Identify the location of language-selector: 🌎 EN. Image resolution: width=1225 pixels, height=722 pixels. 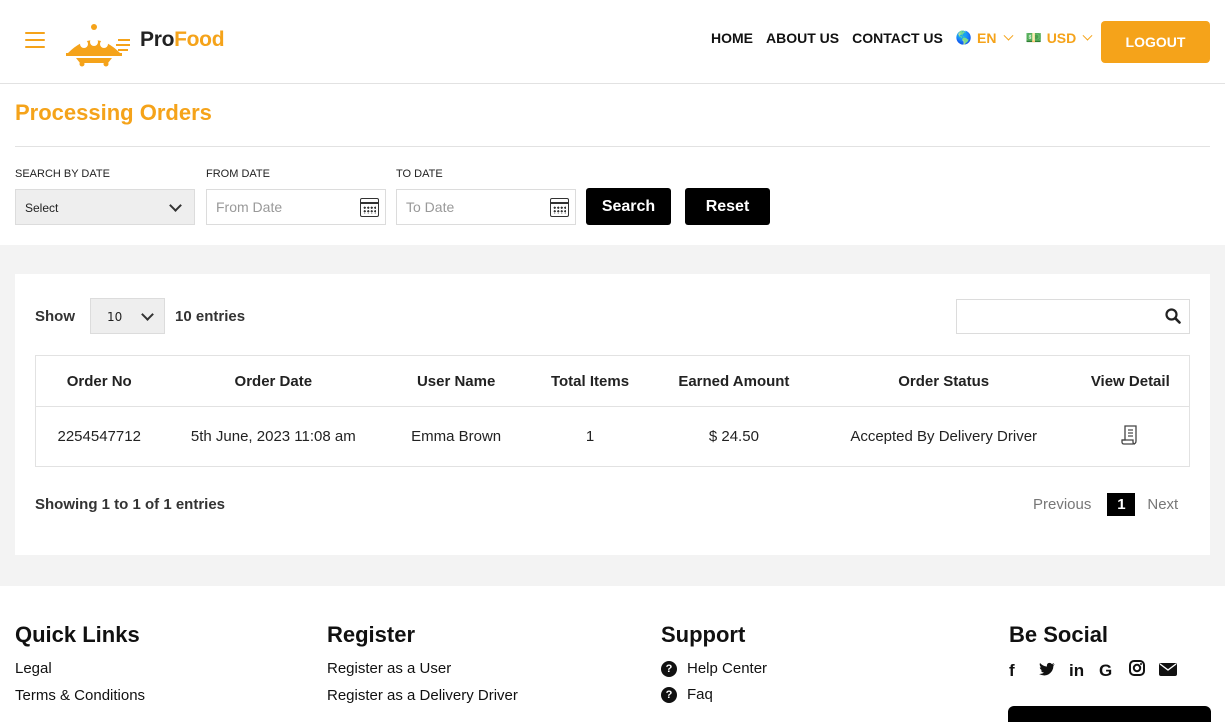
(984, 38).